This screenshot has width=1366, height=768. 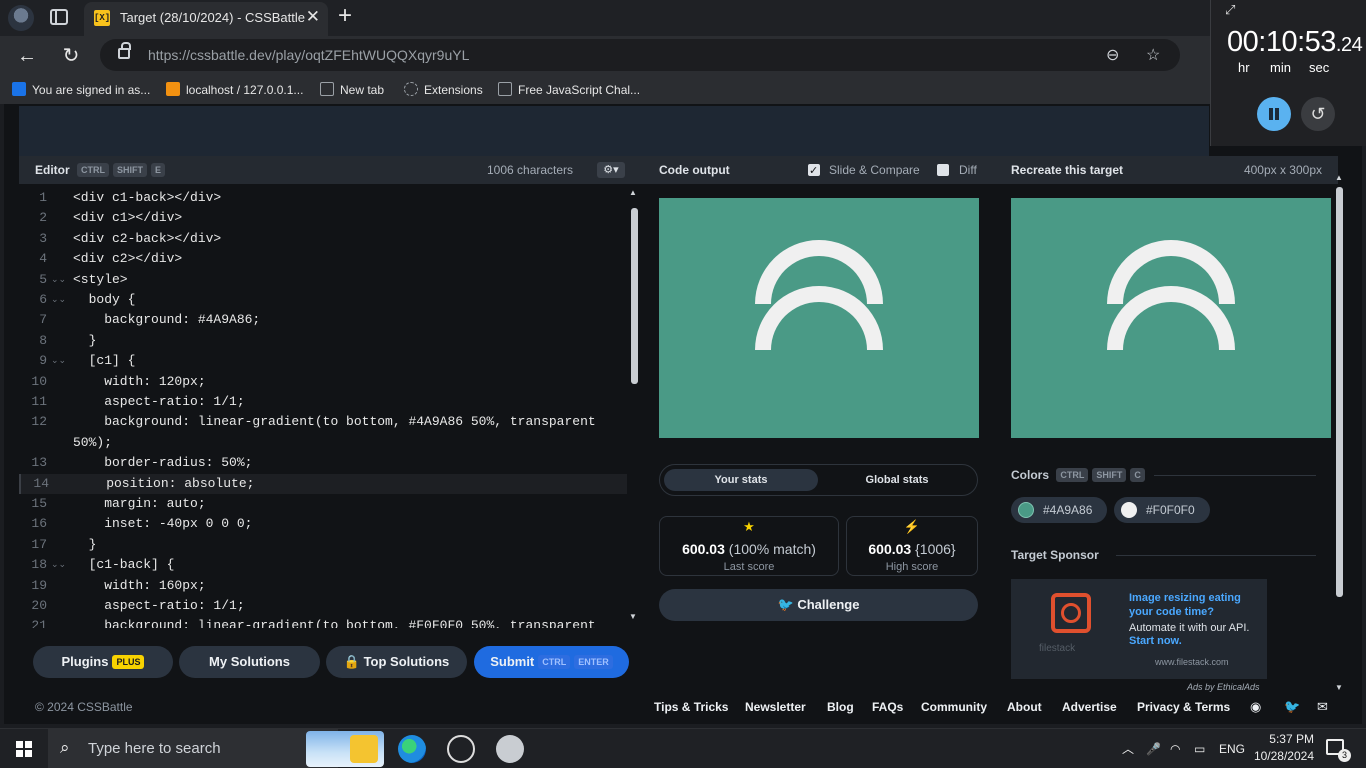 What do you see at coordinates (127, 259) in the screenshot?
I see `code-text: <div c2></div>` at bounding box center [127, 259].